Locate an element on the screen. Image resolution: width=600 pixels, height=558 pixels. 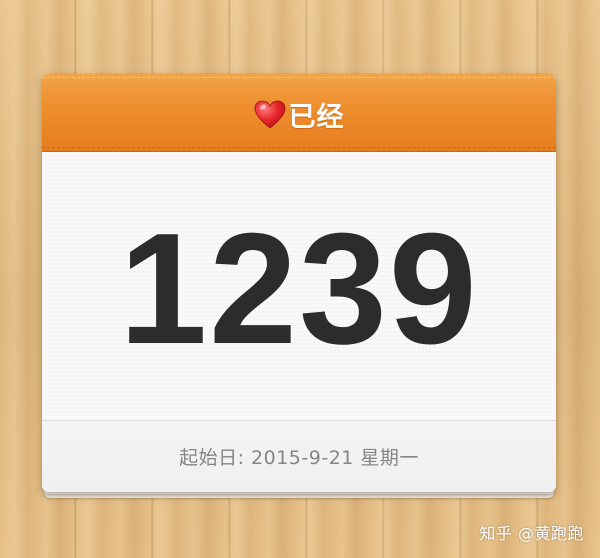
header-title: 已经 is located at coordinates (316, 117).